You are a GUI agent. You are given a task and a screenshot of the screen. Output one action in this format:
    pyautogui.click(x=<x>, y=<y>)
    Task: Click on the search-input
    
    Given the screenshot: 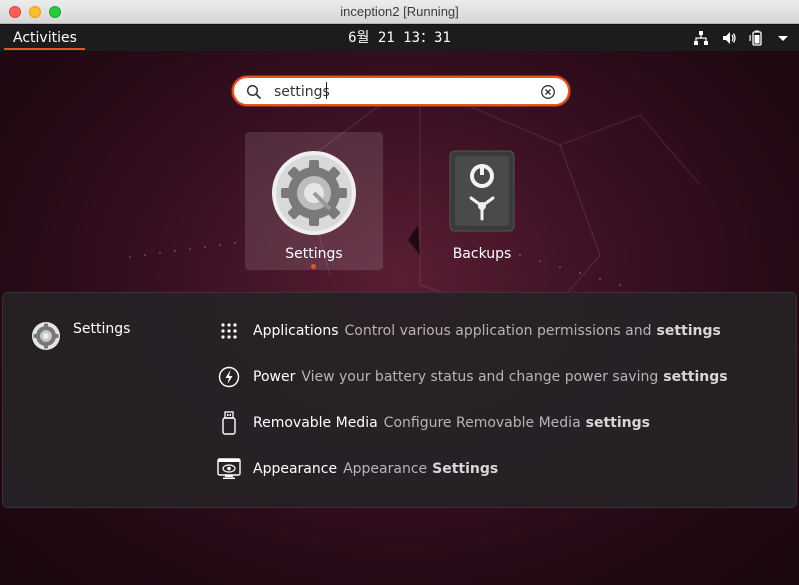 What is the action you would take?
    pyautogui.click(x=404, y=92)
    